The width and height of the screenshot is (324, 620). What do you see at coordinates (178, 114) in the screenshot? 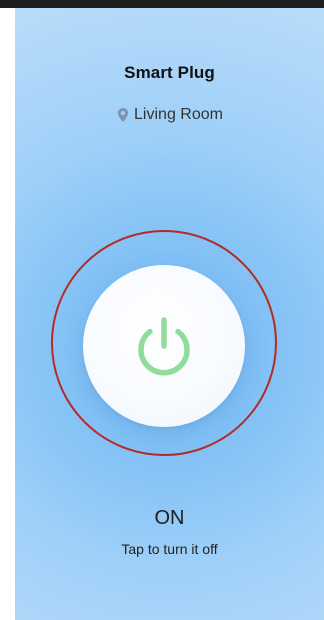
I see `location-label: Living Room` at bounding box center [178, 114].